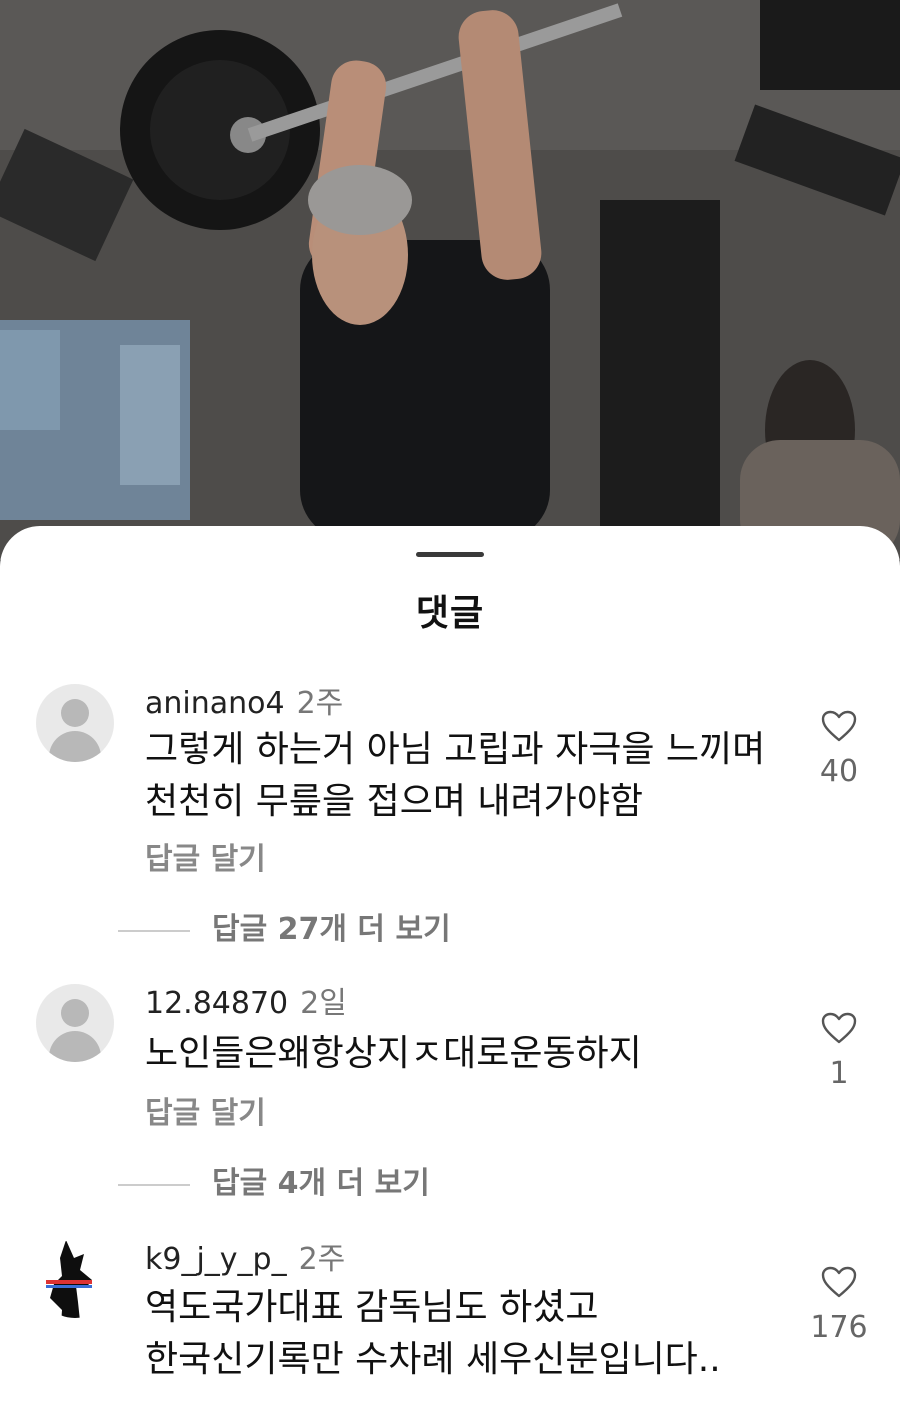  Describe the element at coordinates (450, 554) in the screenshot. I see `drag-handle` at that location.